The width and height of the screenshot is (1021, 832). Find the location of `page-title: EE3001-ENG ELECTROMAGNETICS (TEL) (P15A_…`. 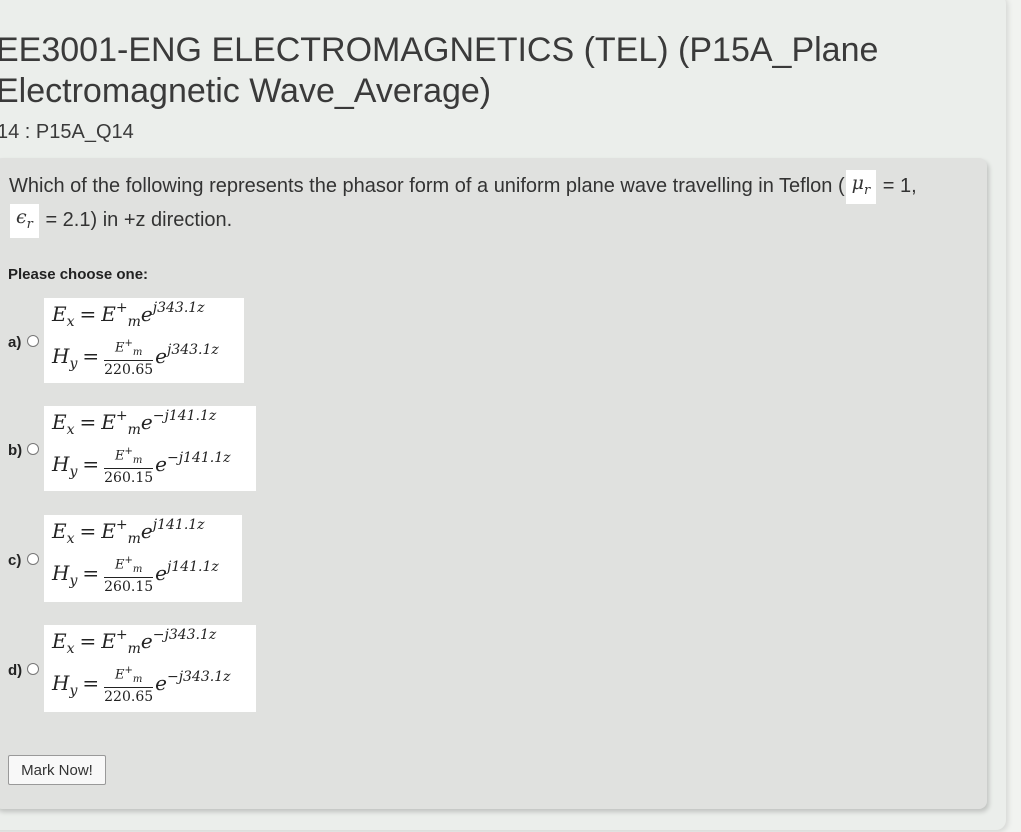

page-title: EE3001-ENG ELECTROMAGNETICS (TEL) (P15A_… is located at coordinates (439, 70).